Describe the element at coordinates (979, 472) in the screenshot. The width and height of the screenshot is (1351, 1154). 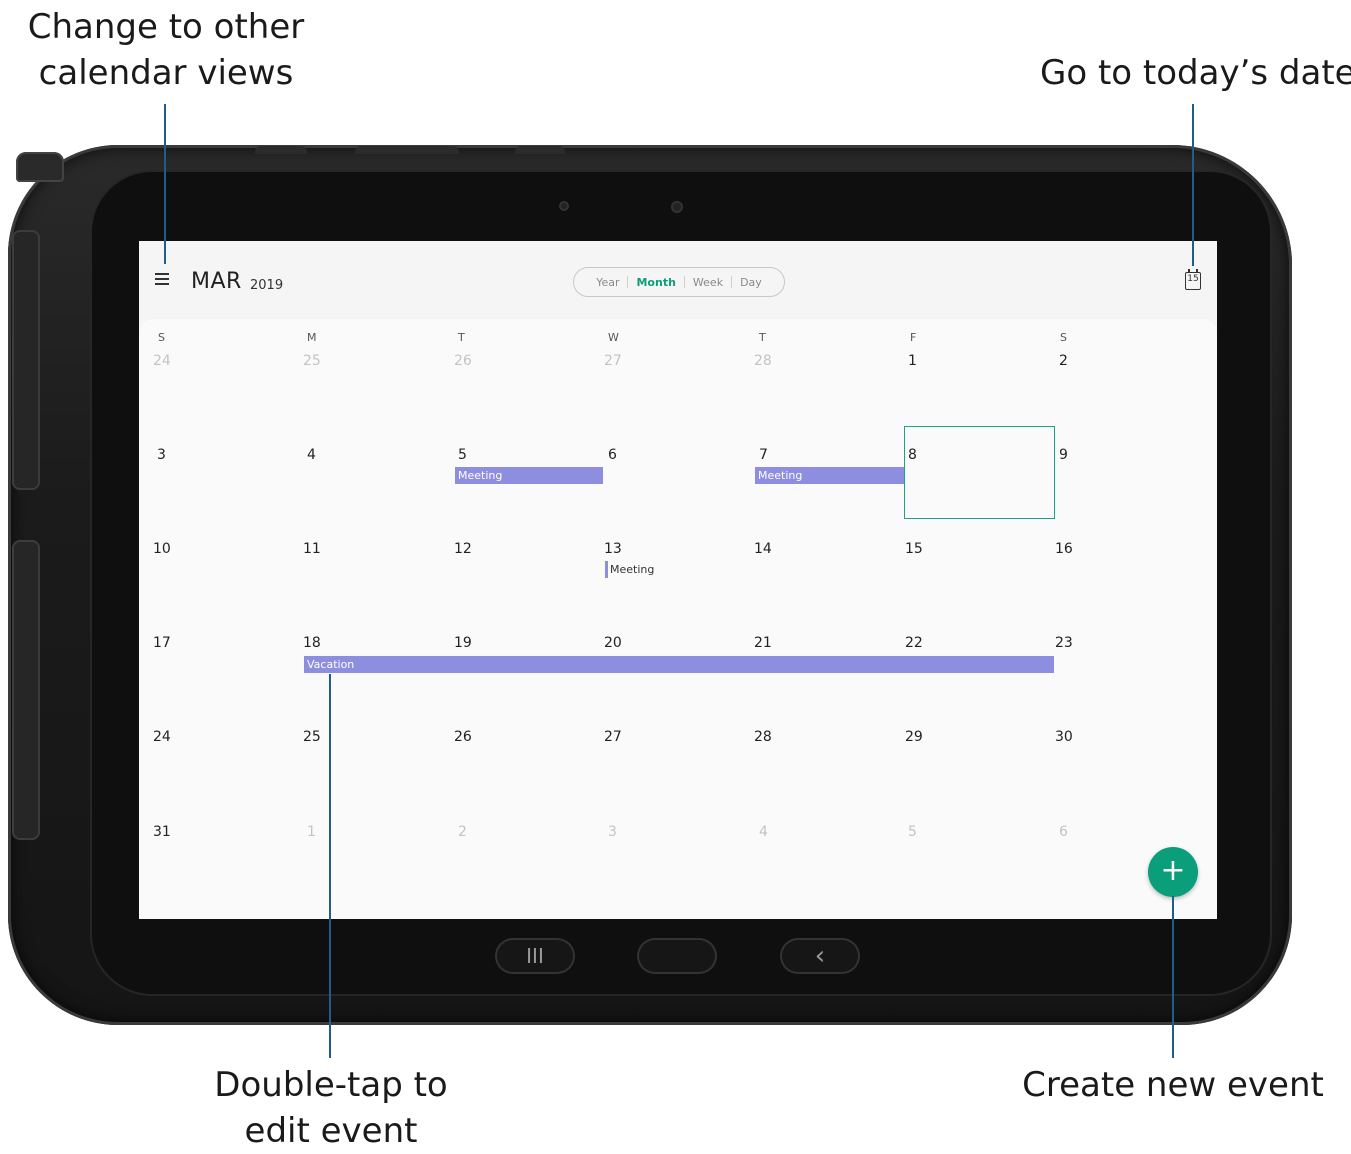
I see `selected-day-highlight` at that location.